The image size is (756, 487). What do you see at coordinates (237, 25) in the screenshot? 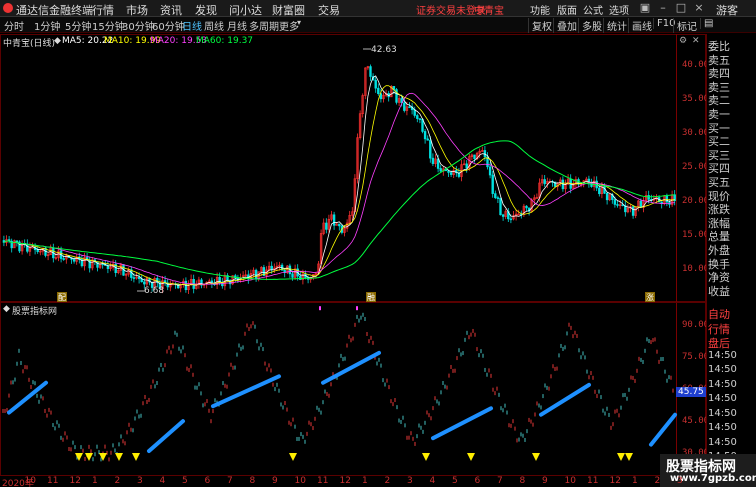
I see `period-monthly: 月线` at bounding box center [237, 25].